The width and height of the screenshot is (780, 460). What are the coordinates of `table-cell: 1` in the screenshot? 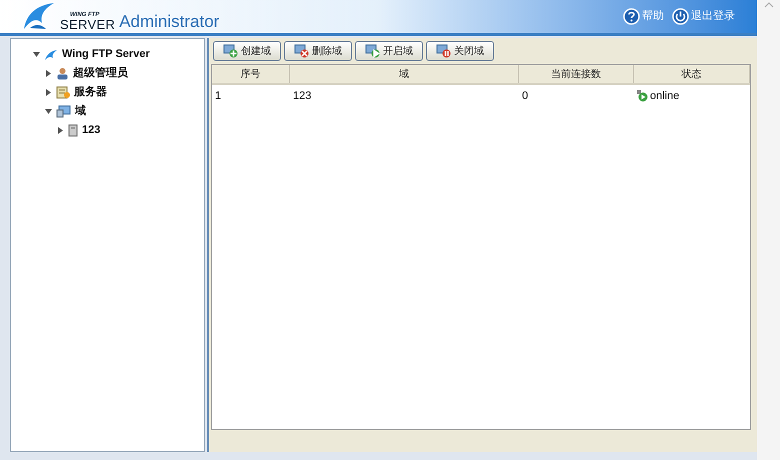 It's located at (218, 96).